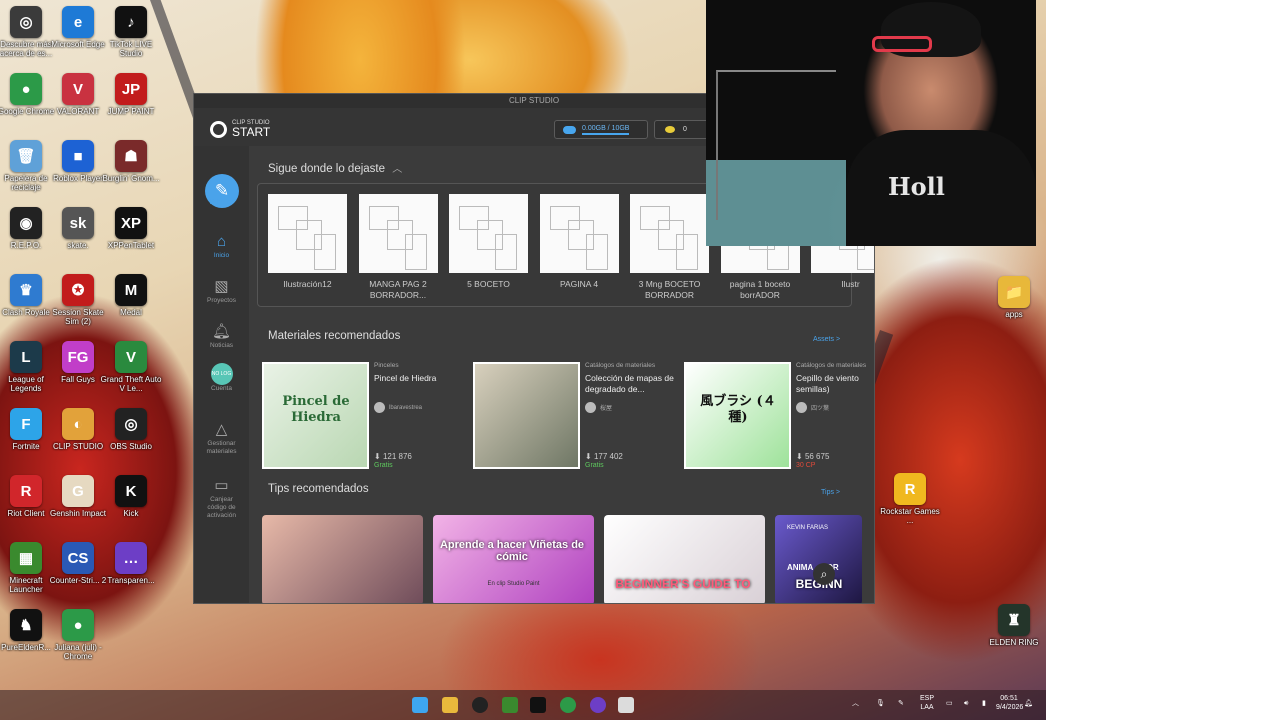 The height and width of the screenshot is (720, 1280). Describe the element at coordinates (830, 492) in the screenshot. I see `tips-link: Tips >` at that location.